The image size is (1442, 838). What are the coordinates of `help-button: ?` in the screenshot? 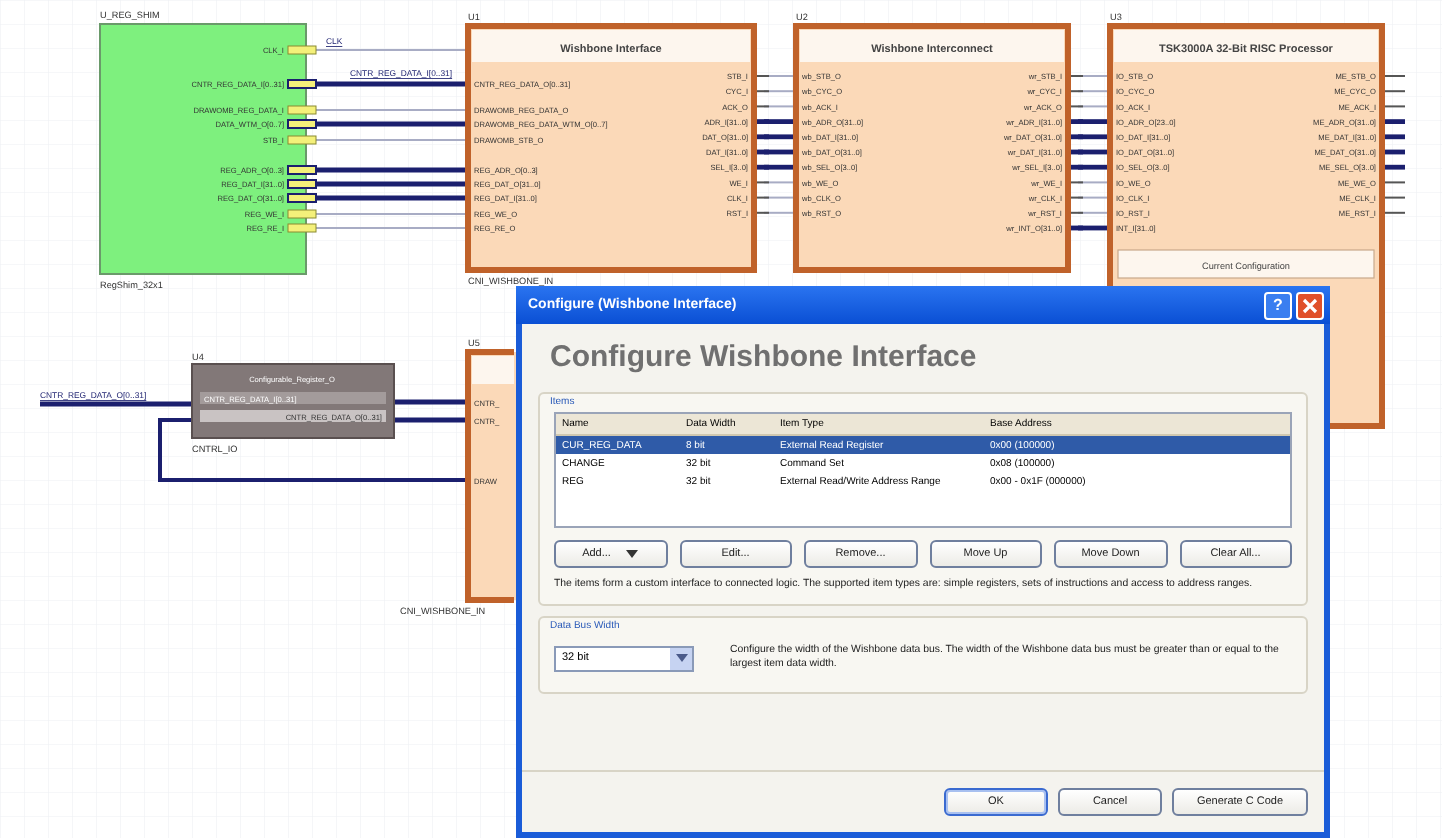 It's located at (1278, 305).